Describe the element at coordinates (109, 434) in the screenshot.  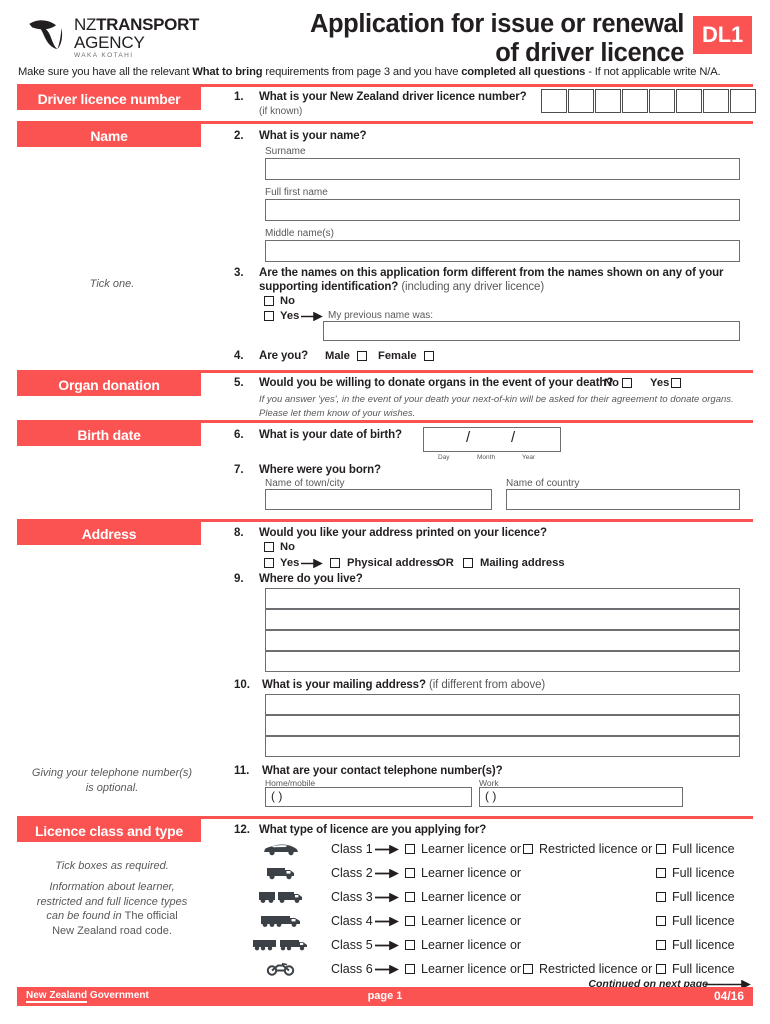
I see `section-header-birth: Birth date` at that location.